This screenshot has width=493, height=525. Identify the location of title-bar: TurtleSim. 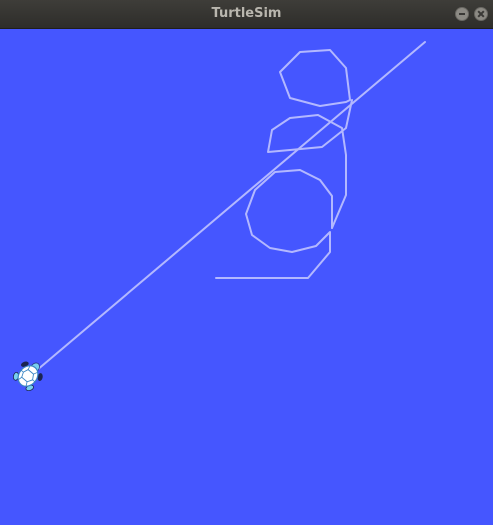
(246, 14).